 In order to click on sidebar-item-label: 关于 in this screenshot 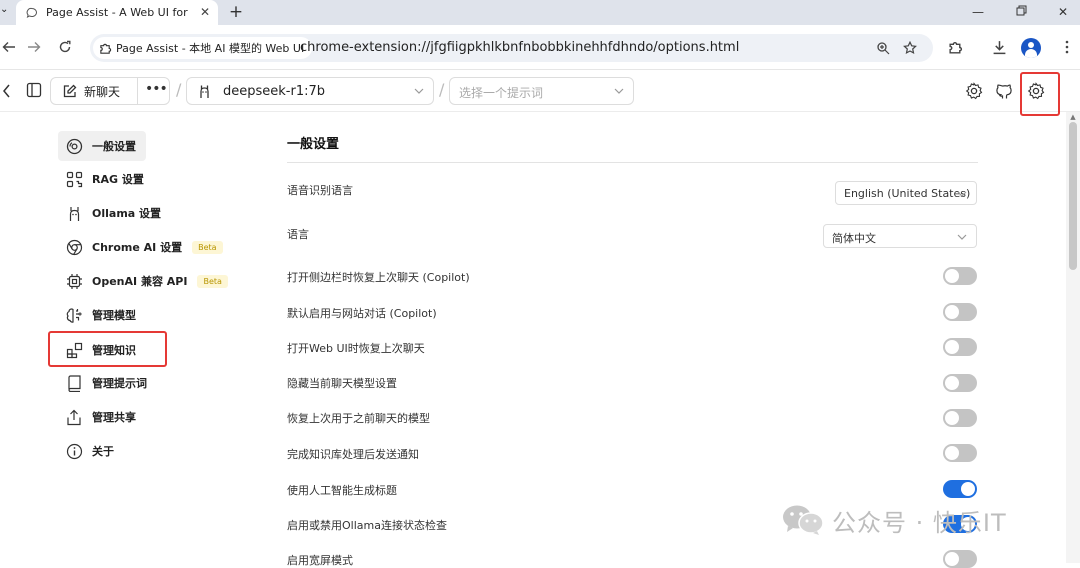, I will do `click(103, 451)`.